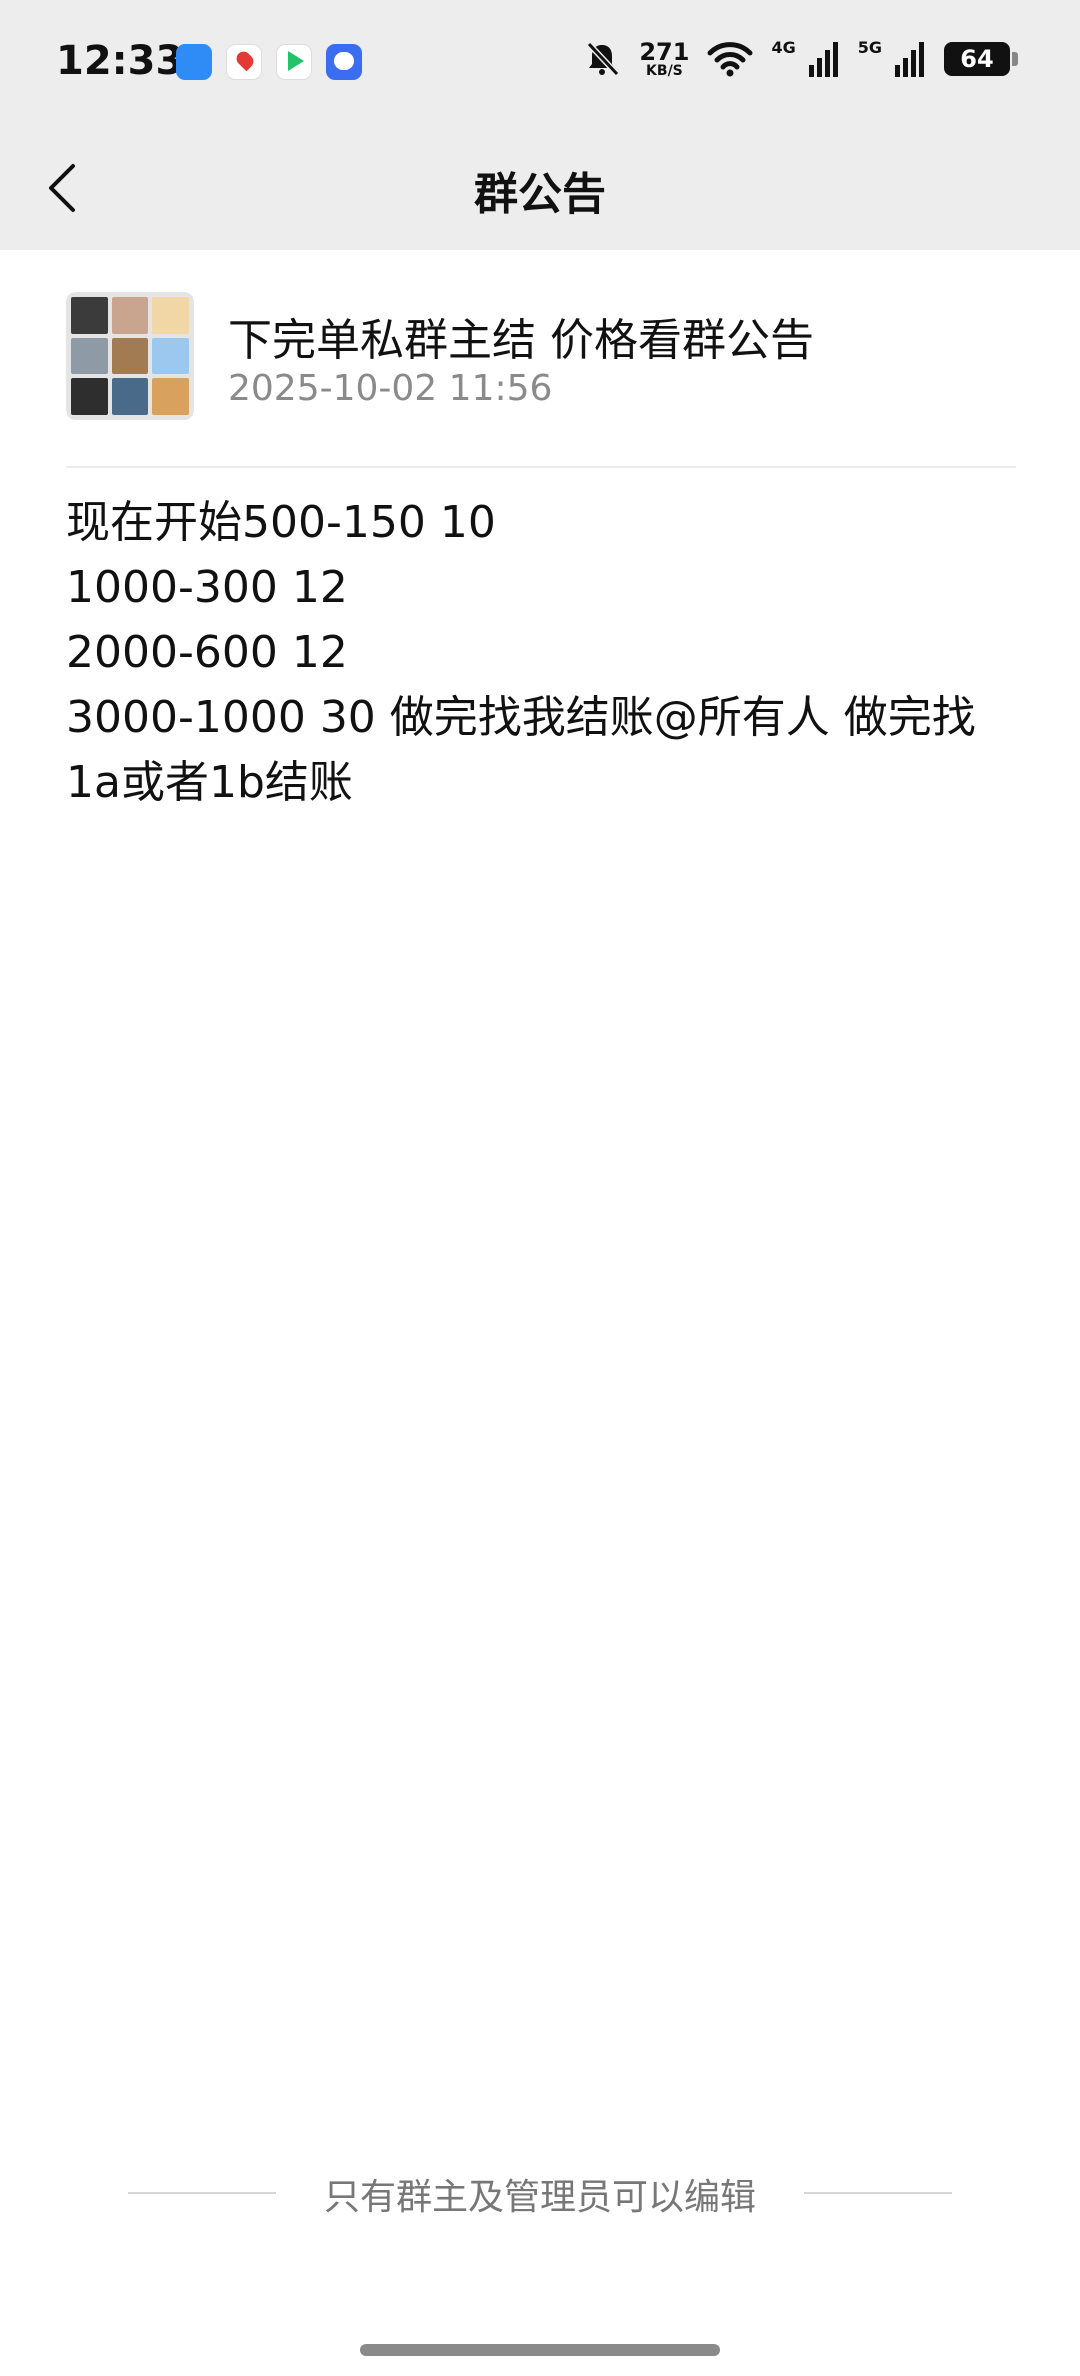 The height and width of the screenshot is (2376, 1080). Describe the element at coordinates (207, 587) in the screenshot. I see `announcement-line: 1000-300 12` at that location.